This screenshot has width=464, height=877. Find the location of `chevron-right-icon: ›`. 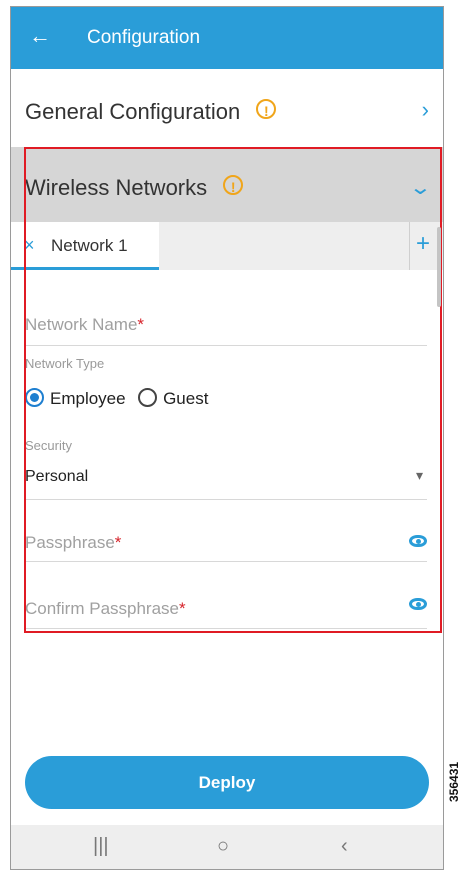

chevron-right-icon: › is located at coordinates (425, 109).